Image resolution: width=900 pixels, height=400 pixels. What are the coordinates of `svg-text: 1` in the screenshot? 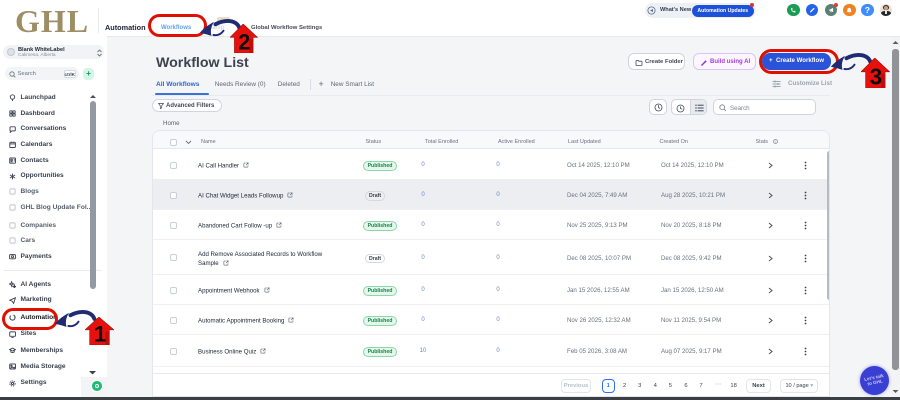 It's located at (100, 333).